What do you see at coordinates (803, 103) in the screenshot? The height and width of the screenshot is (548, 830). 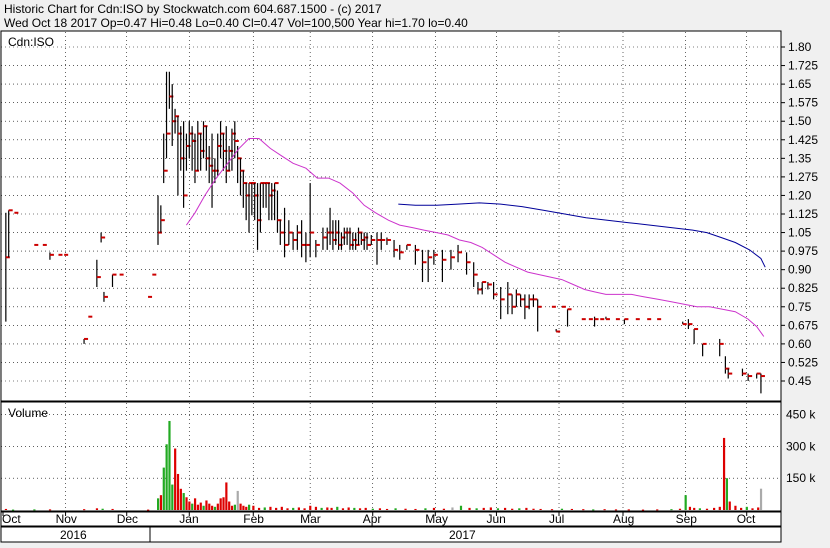 I see `price-tick-label: 1.575` at bounding box center [803, 103].